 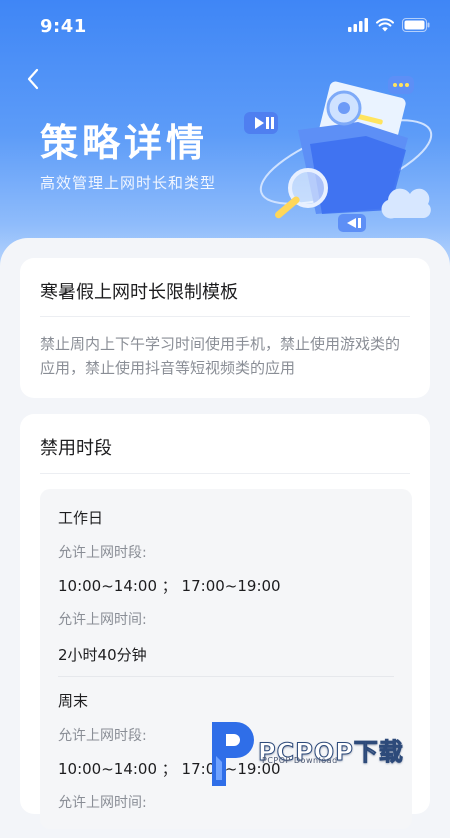 I want to click on battery-icon, so click(x=416, y=25).